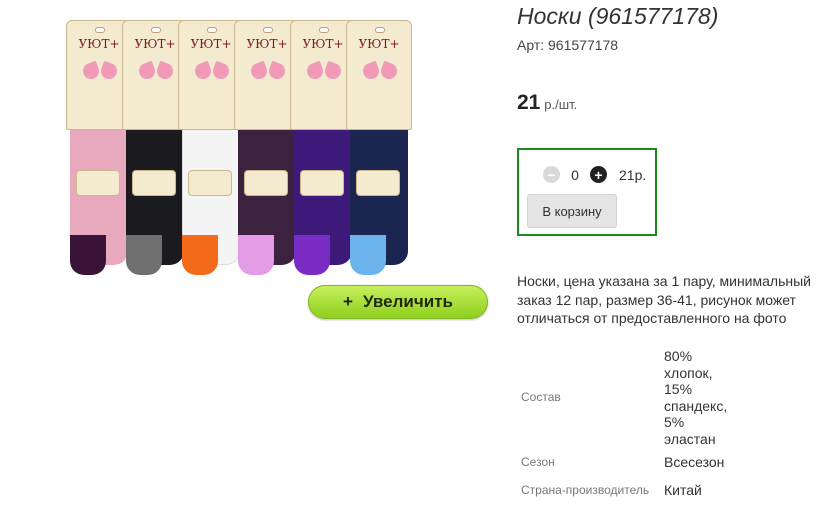 Image resolution: width=828 pixels, height=512 pixels. What do you see at coordinates (541, 397) in the screenshot?
I see `property-name: Состав` at bounding box center [541, 397].